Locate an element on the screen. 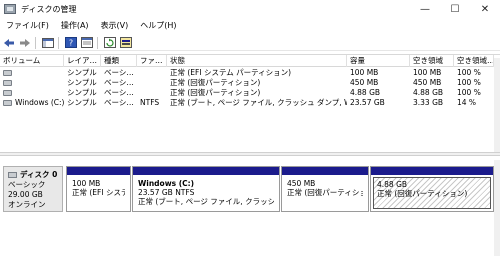  capacity-cell: 23.57 GB is located at coordinates (367, 102).